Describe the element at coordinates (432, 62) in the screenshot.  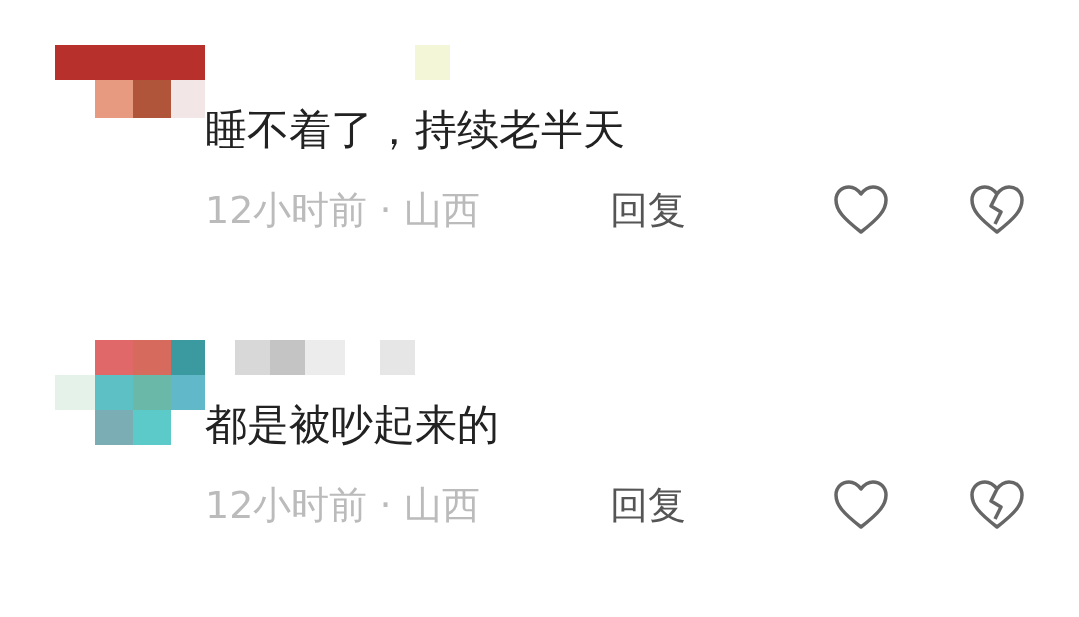
I see `pixelated-name` at that location.